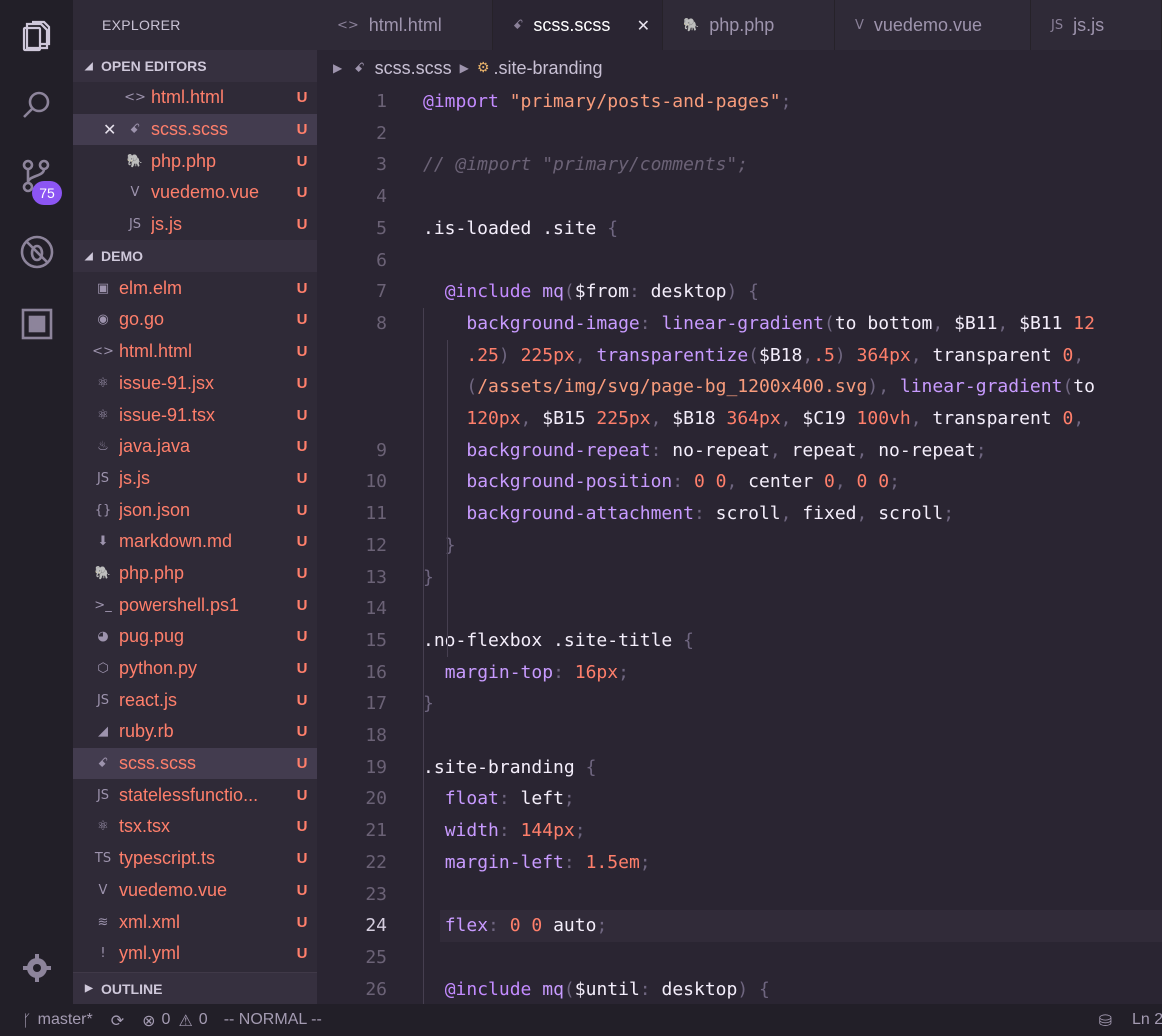 Image resolution: width=1162 pixels, height=1036 pixels. I want to click on tab-html-html: <> html.html, so click(405, 25).